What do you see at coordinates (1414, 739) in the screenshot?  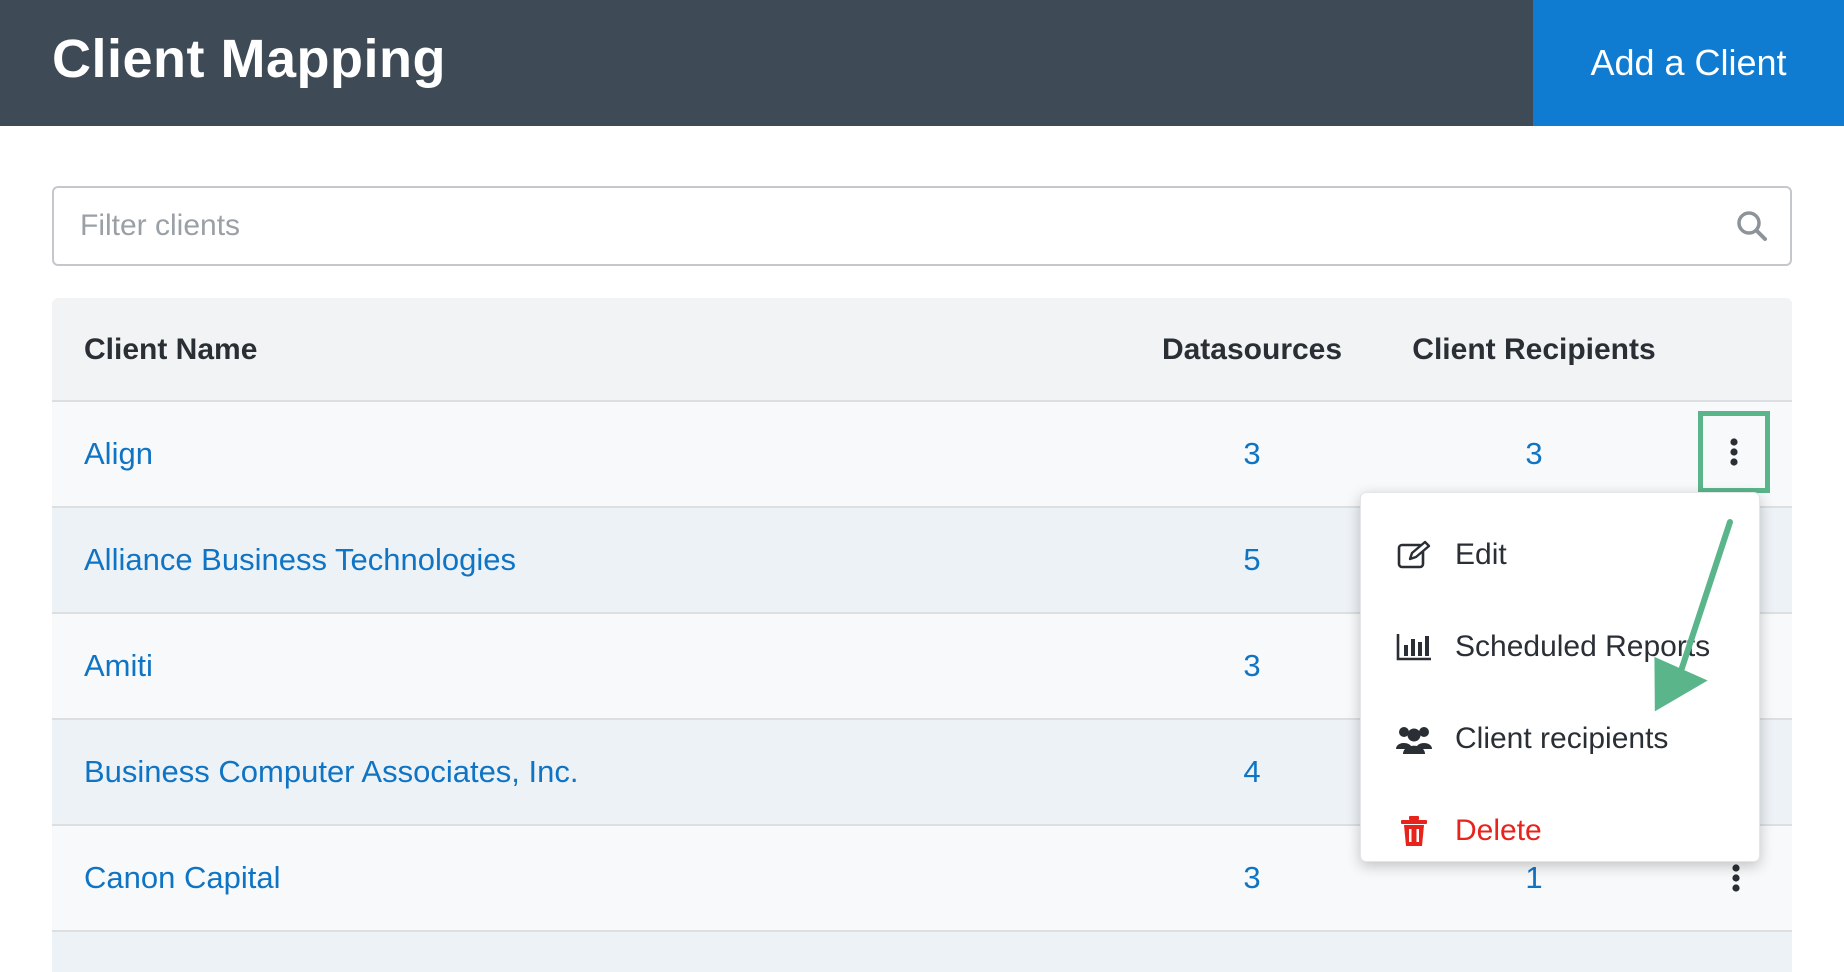 I see `users-icon` at bounding box center [1414, 739].